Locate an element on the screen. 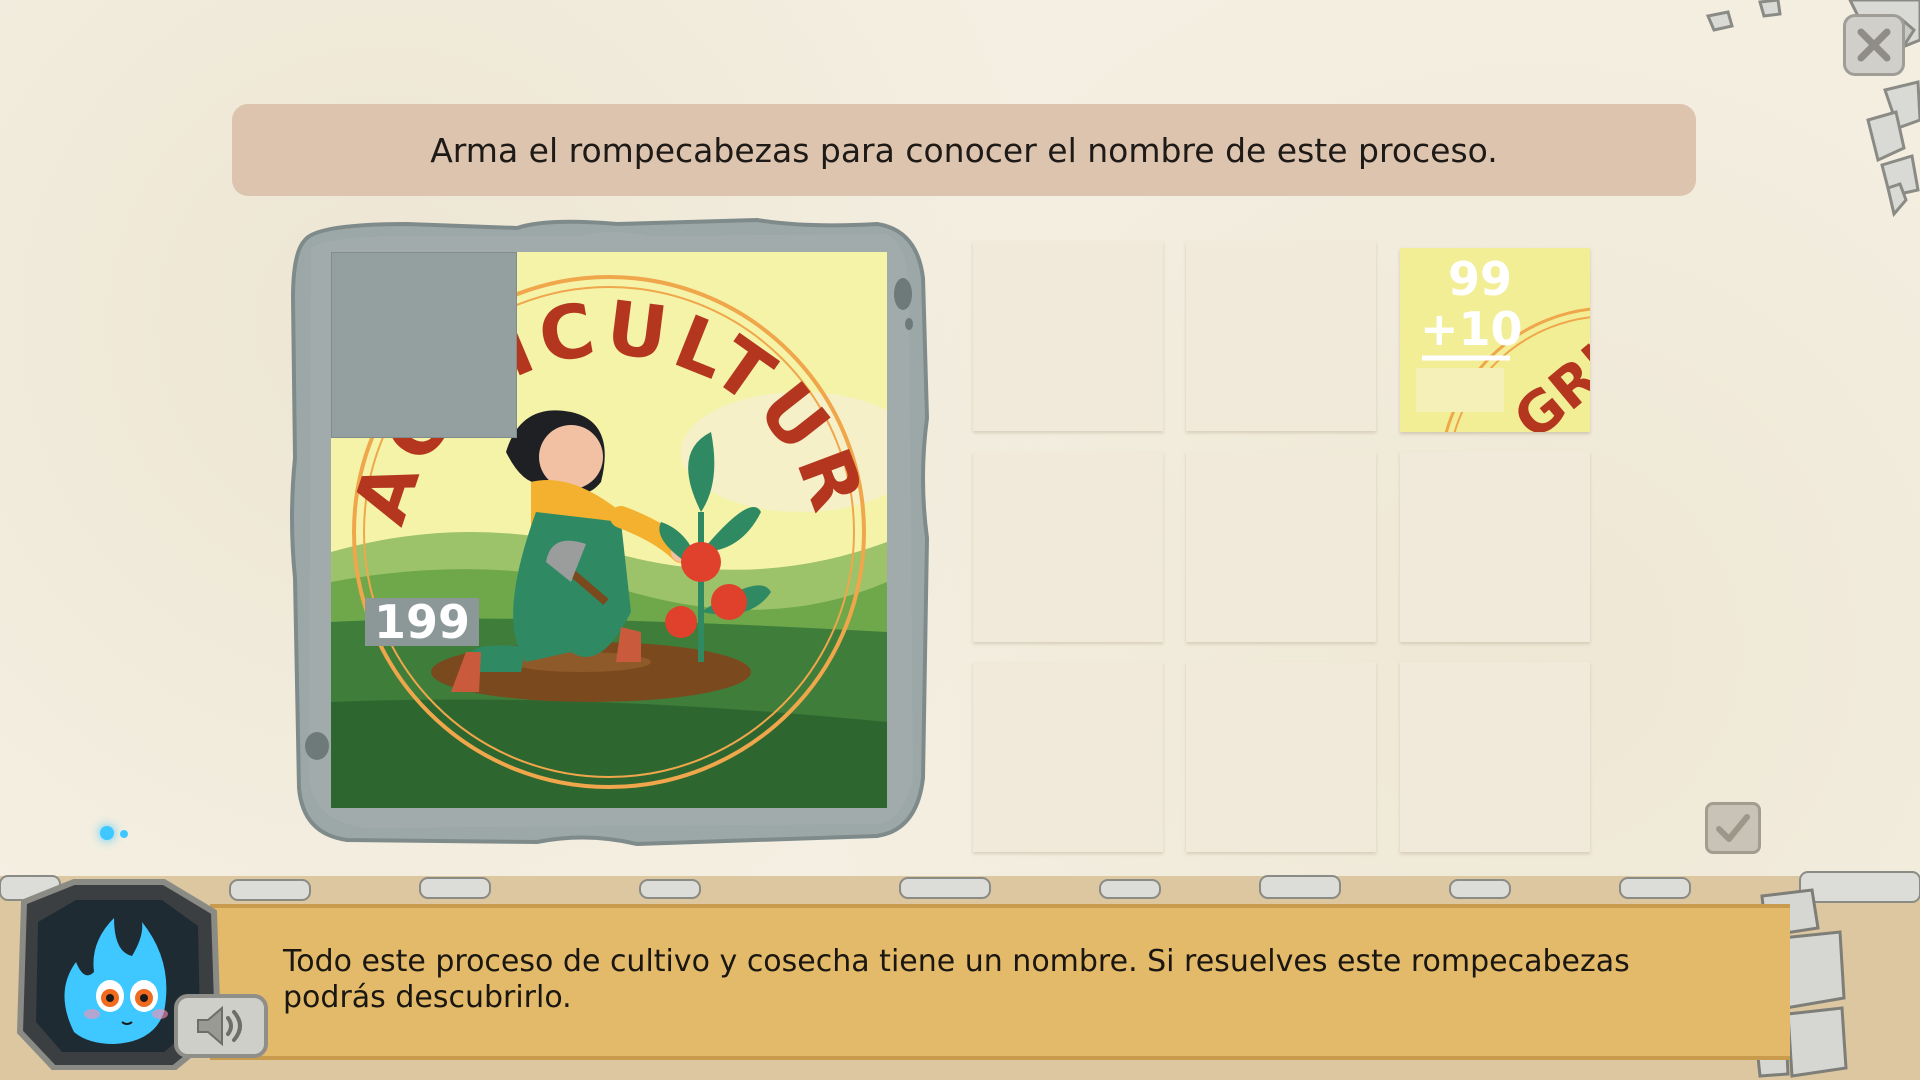 The image size is (1920, 1080). piece-operand-bottom: +10 is located at coordinates (1471, 329).